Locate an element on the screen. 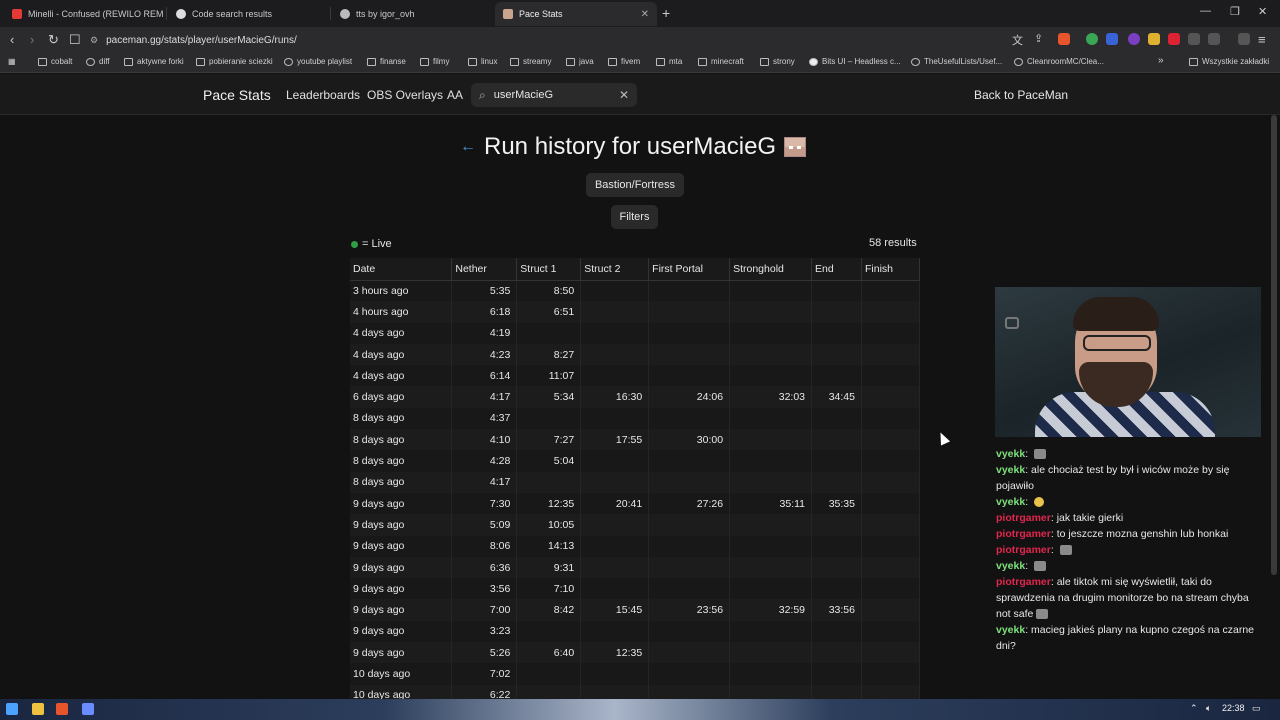 The width and height of the screenshot is (1280, 720). bookmark-item: fivem is located at coordinates (624, 61).